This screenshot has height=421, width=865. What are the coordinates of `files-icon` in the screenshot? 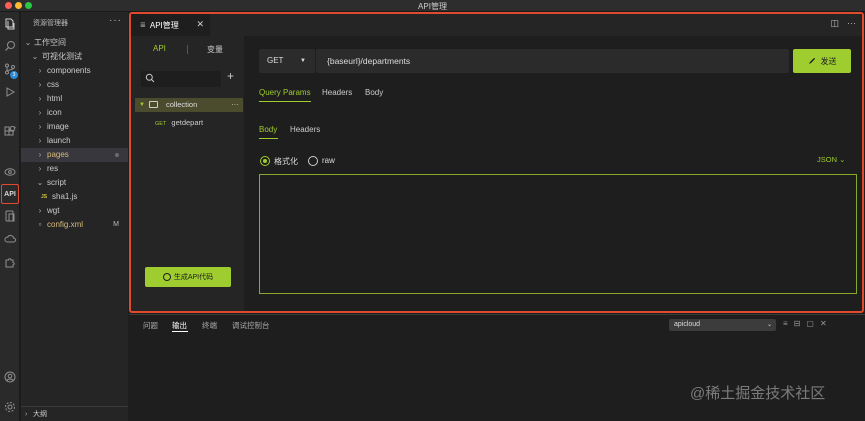 It's located at (10, 24).